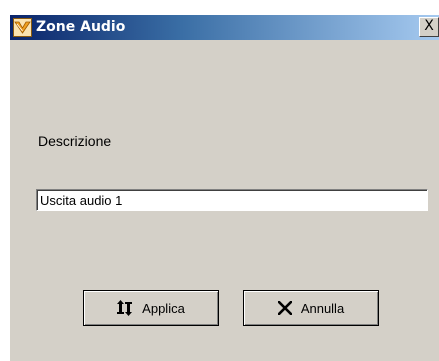 This screenshot has height=361, width=439. Describe the element at coordinates (232, 200) in the screenshot. I see `description-input` at that location.